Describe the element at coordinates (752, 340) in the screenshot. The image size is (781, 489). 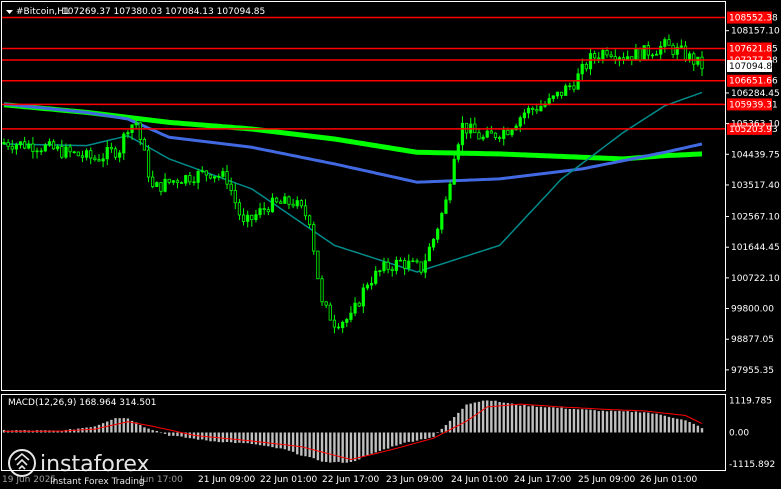
I see `price-tick-label: 98877.05` at that location.